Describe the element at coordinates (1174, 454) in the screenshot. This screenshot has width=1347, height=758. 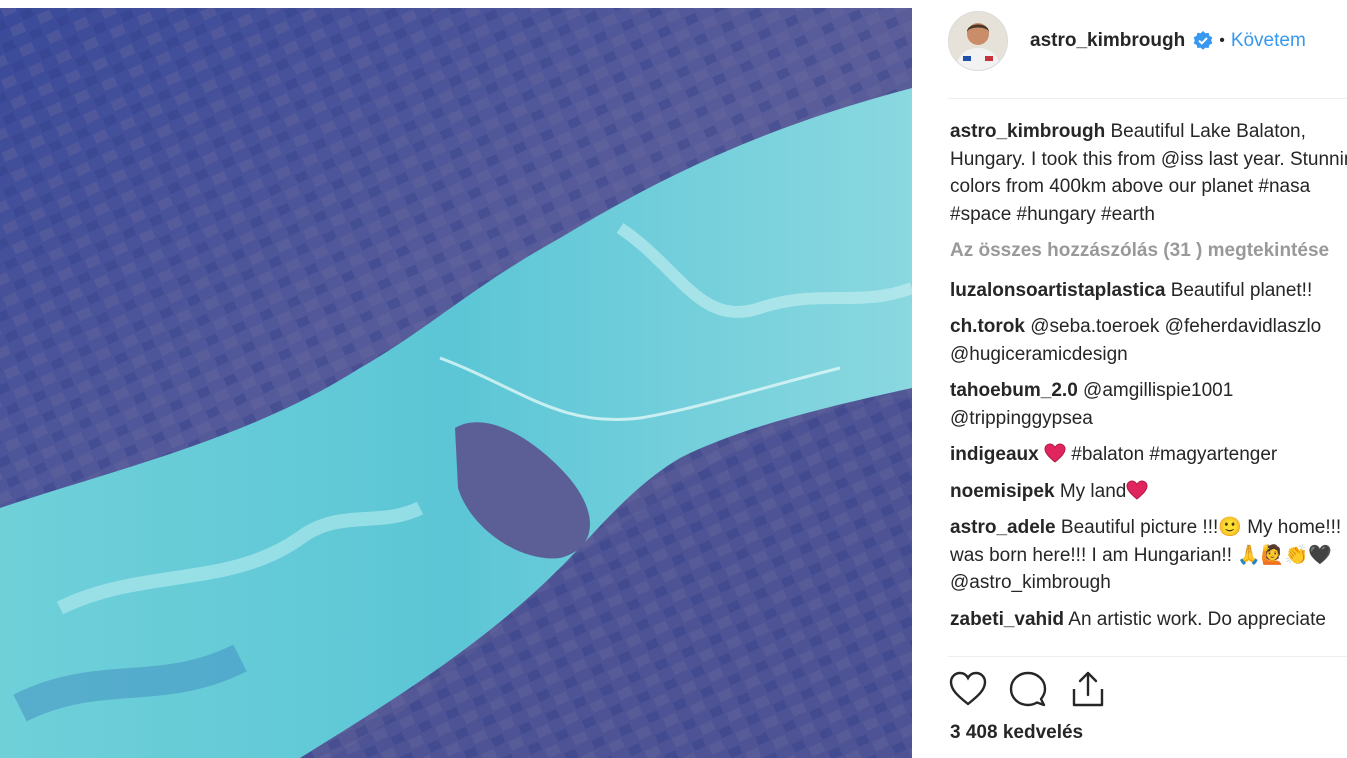
I see `comment-text: #balaton #magyartenger` at that location.